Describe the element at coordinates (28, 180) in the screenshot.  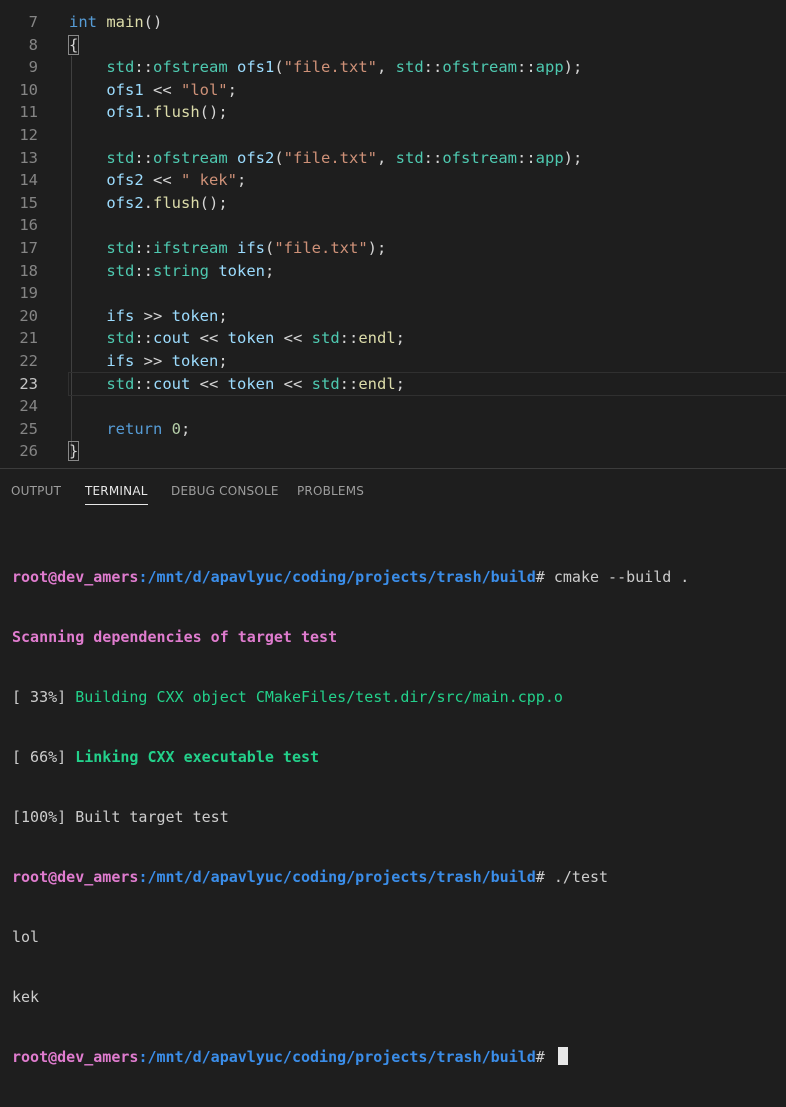
I see `line-number: 14` at that location.